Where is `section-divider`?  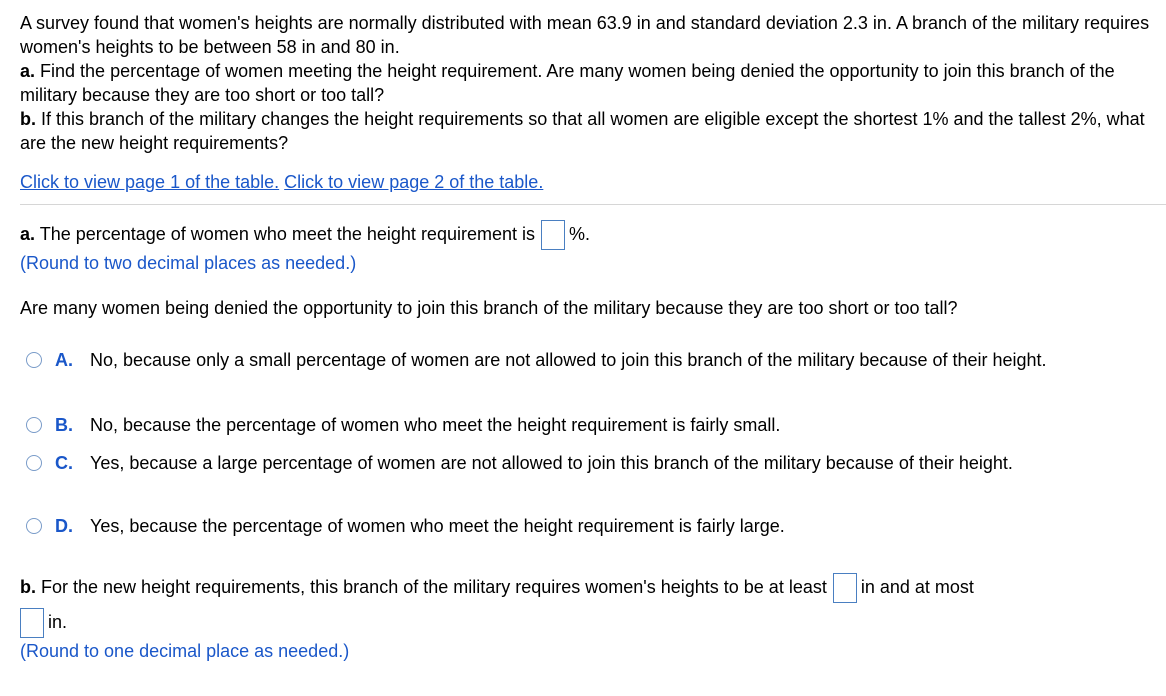 section-divider is located at coordinates (593, 204).